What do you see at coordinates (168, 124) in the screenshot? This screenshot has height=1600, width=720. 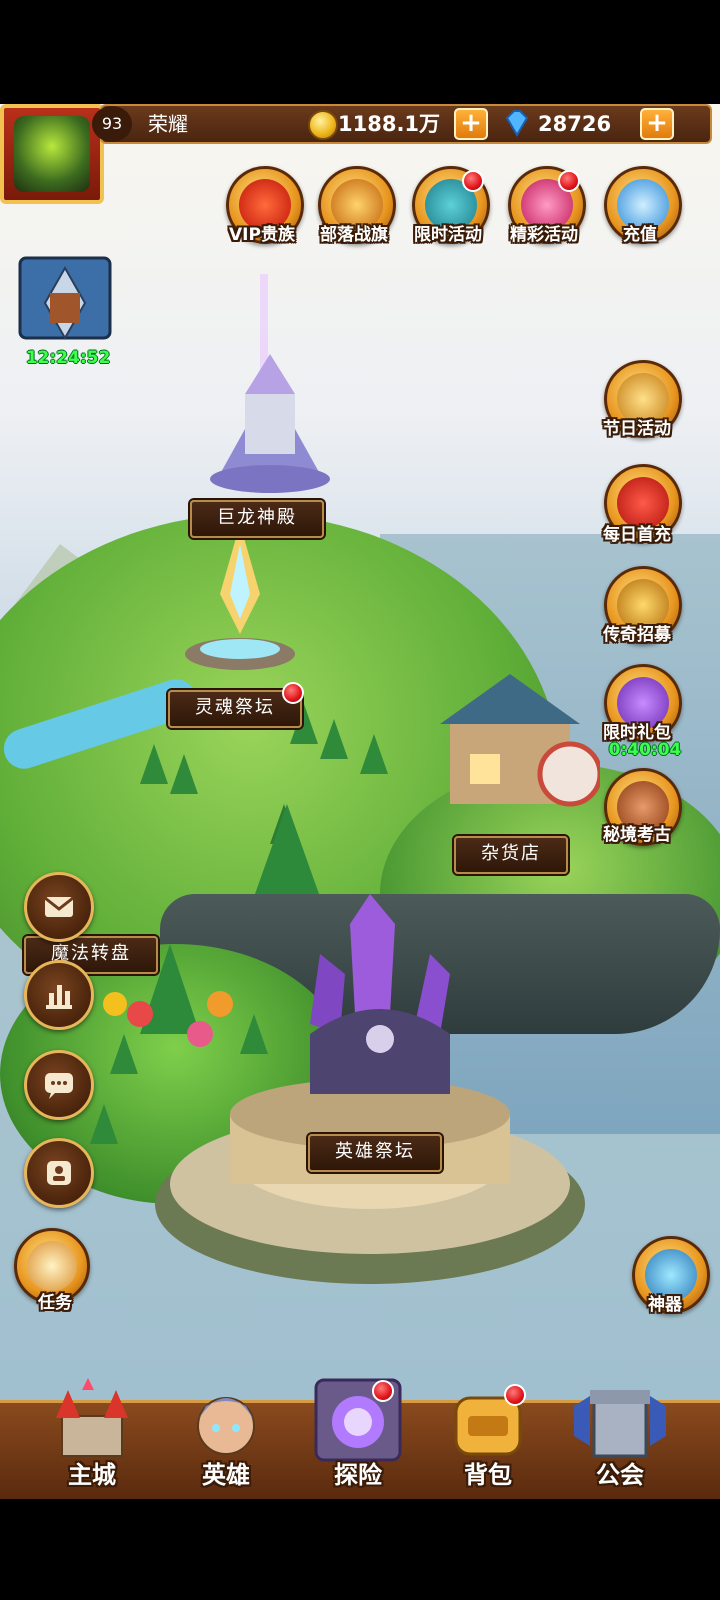 I see `player-name: 荣耀` at bounding box center [168, 124].